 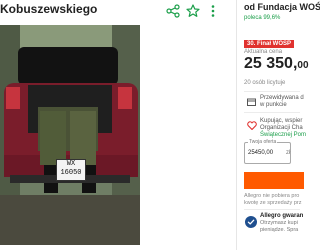 I want to click on more-options-icon, so click(x=213, y=11).